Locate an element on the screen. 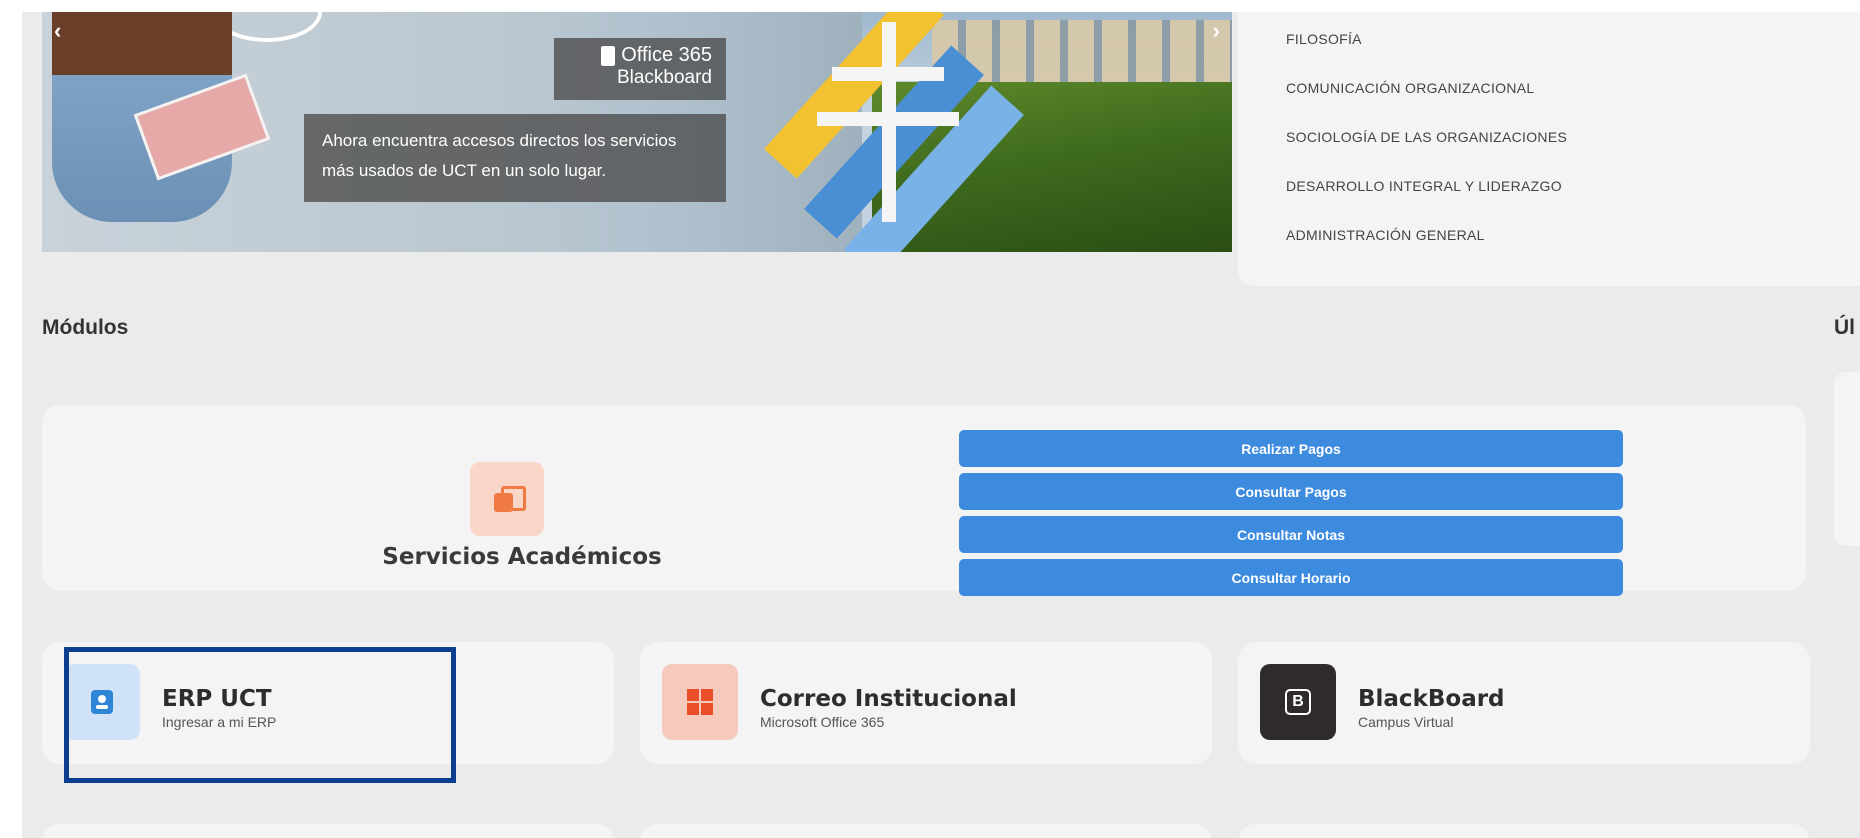 This screenshot has height=838, width=1860. office365-label: Office 365 is located at coordinates (666, 55).